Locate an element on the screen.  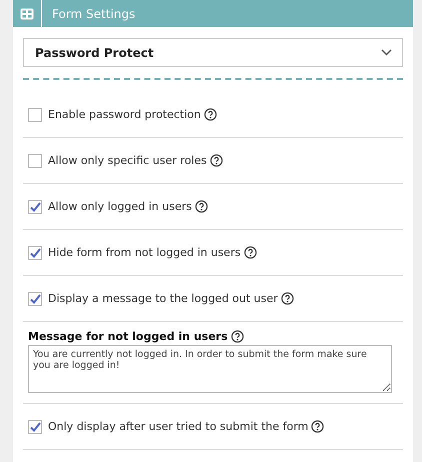
checkbox-label: Allow only specific user roles is located at coordinates (127, 160).